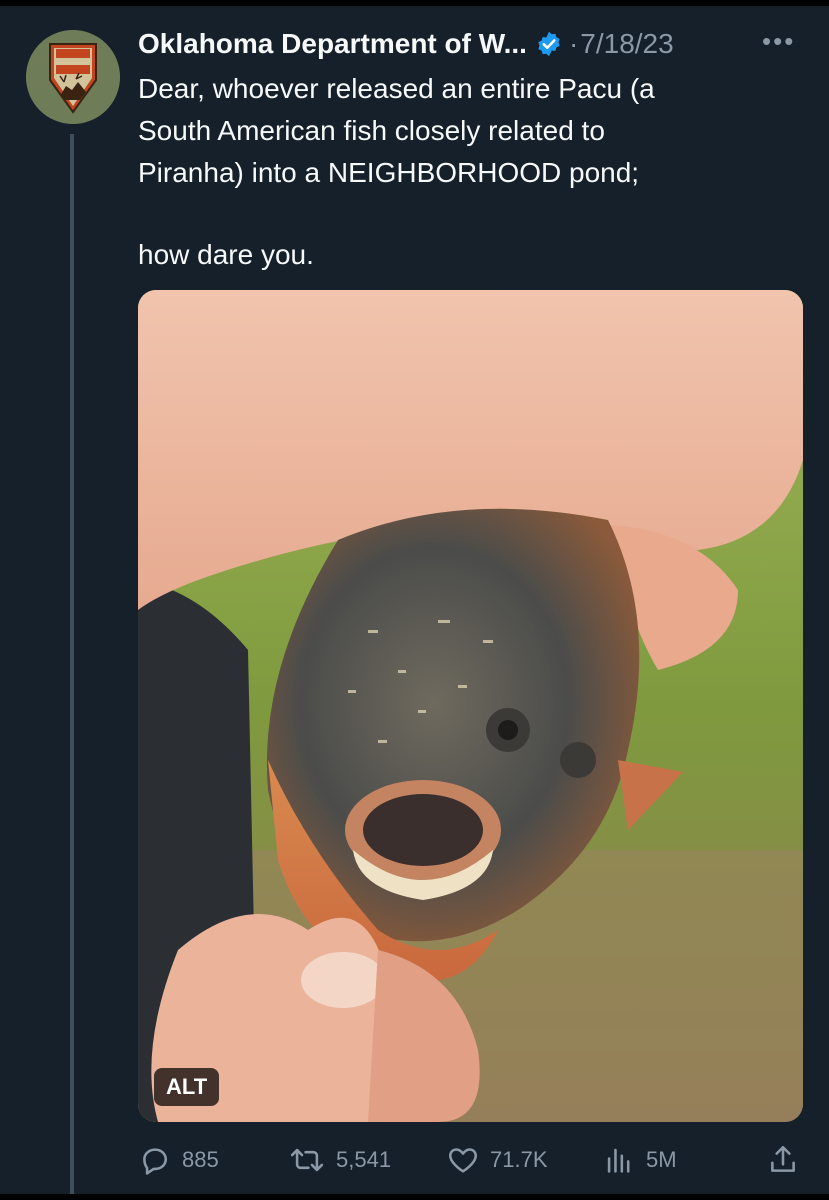  What do you see at coordinates (414, 1197) in the screenshot?
I see `bottom-edge` at bounding box center [414, 1197].